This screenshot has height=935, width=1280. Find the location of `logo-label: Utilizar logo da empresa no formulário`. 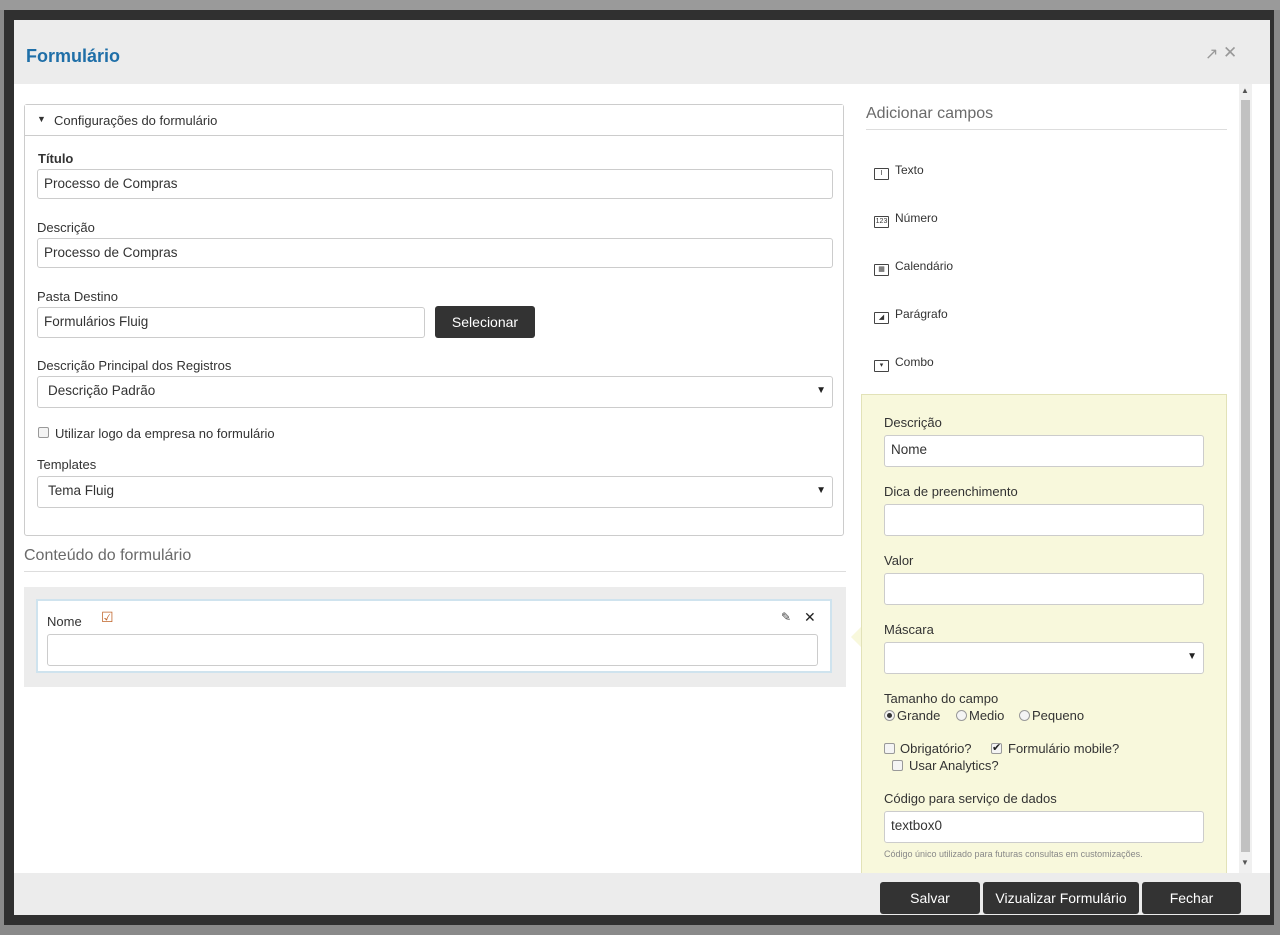

logo-label: Utilizar logo da empresa no formulário is located at coordinates (165, 433).